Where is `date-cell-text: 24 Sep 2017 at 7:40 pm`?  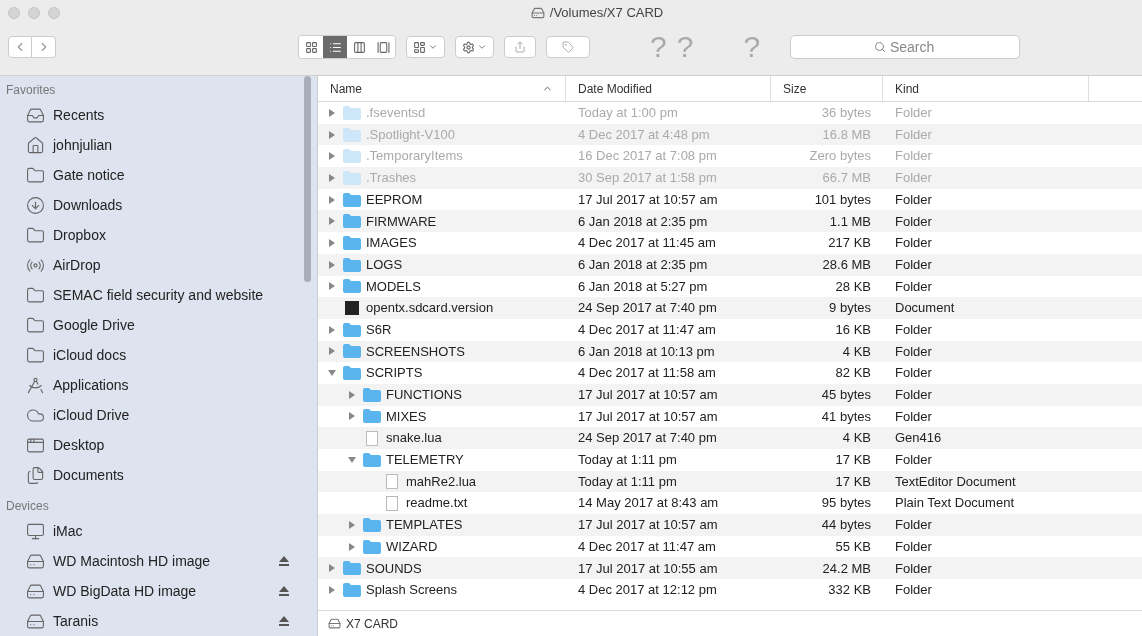 date-cell-text: 24 Sep 2017 at 7:40 pm is located at coordinates (647, 308).